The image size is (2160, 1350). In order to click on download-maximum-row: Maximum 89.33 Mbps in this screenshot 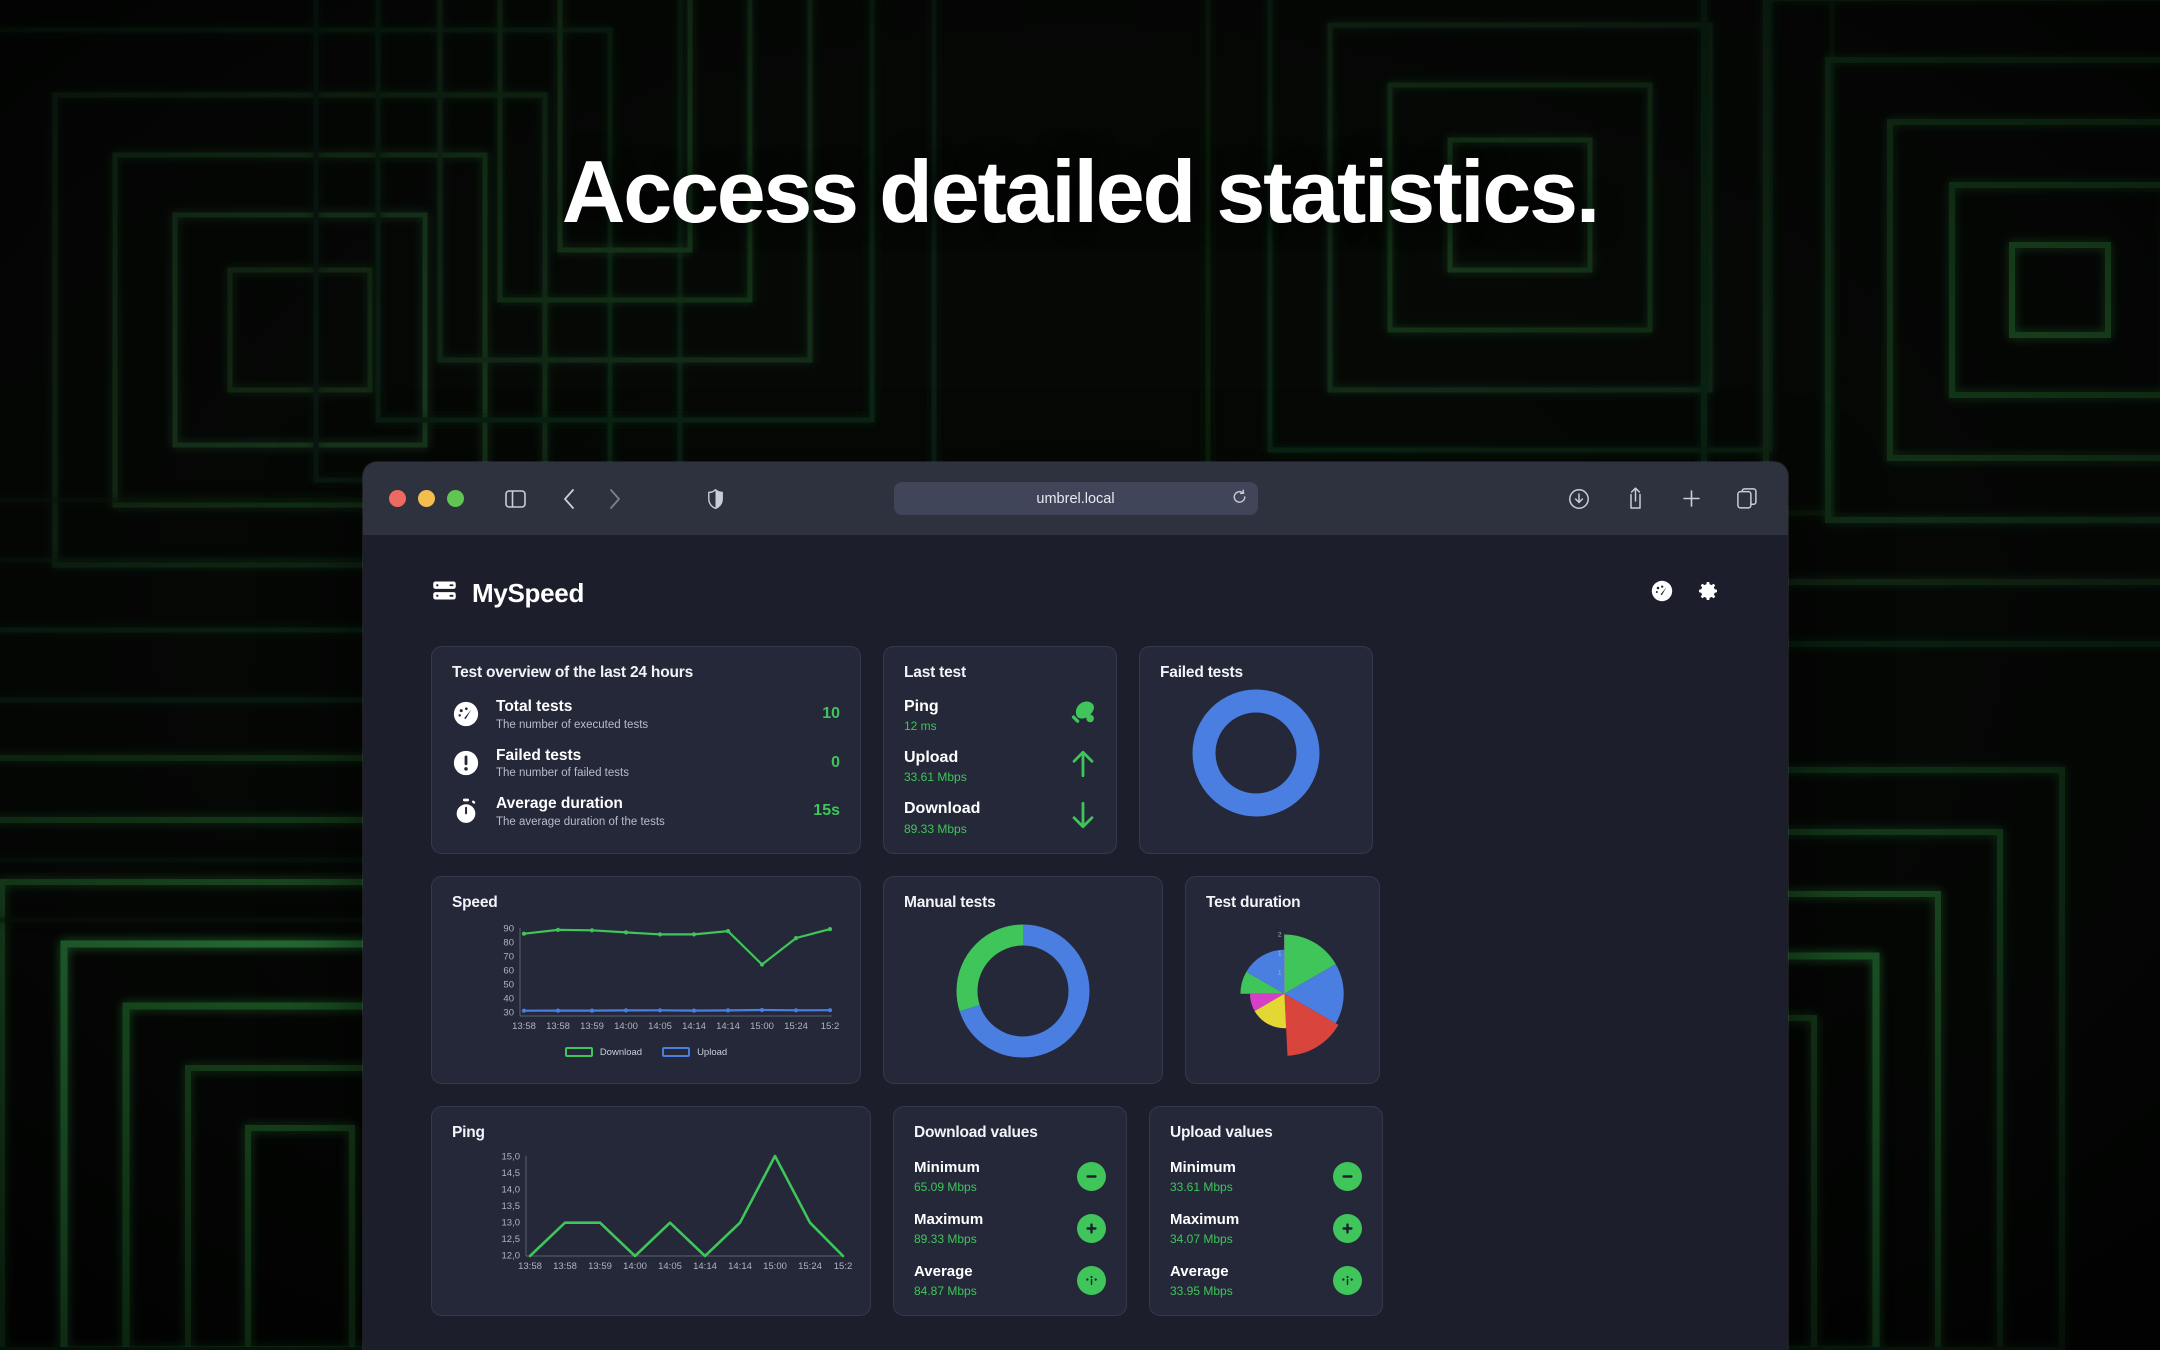, I will do `click(1010, 1228)`.